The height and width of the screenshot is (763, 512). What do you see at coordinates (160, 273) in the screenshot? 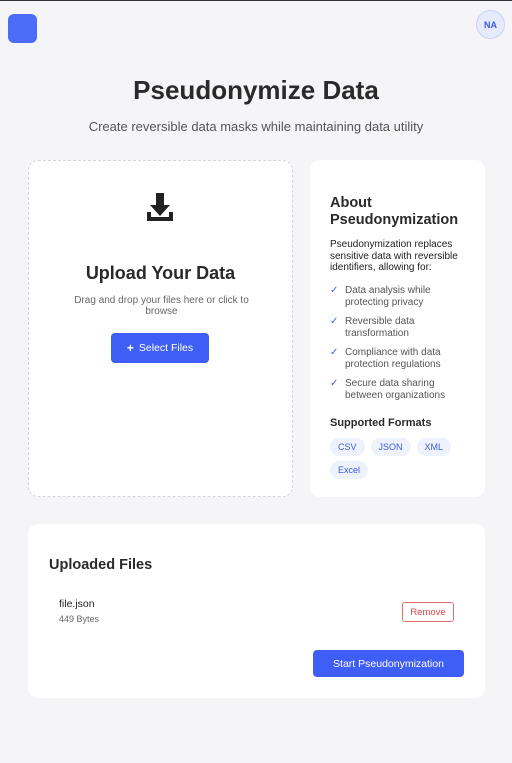
I see `upload-title: Upload Your Data` at bounding box center [160, 273].